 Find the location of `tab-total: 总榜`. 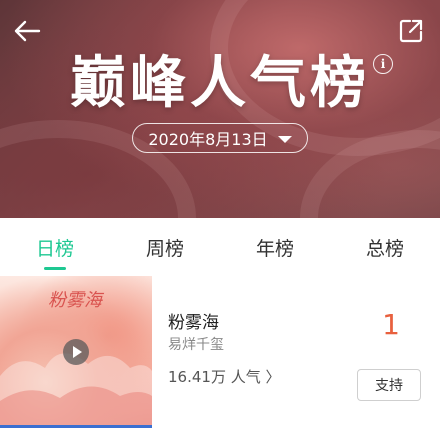

tab-total: 总榜 is located at coordinates (385, 246).